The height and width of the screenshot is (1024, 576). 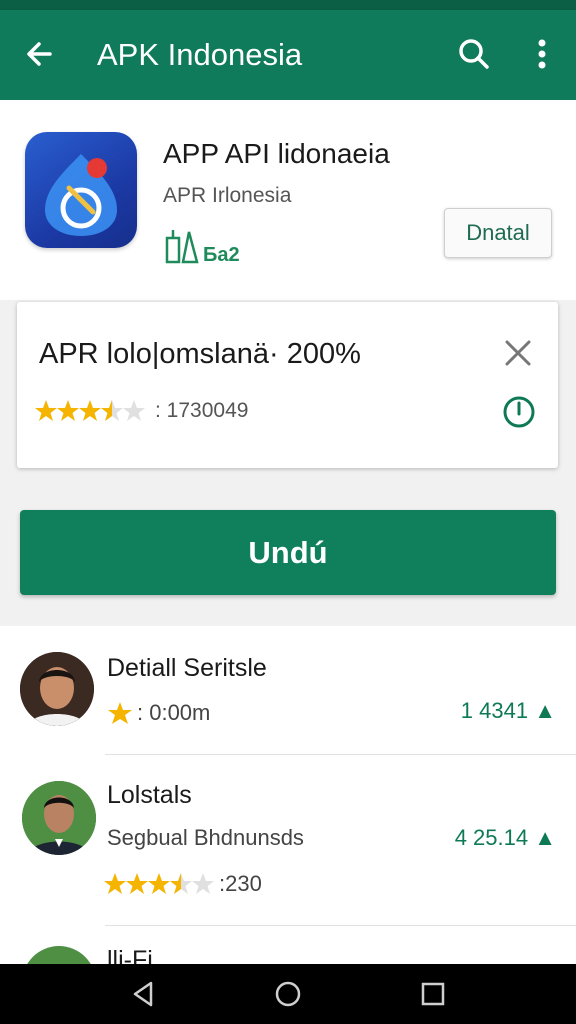 What do you see at coordinates (201, 246) in the screenshot?
I see `app-badges: Бa2` at bounding box center [201, 246].